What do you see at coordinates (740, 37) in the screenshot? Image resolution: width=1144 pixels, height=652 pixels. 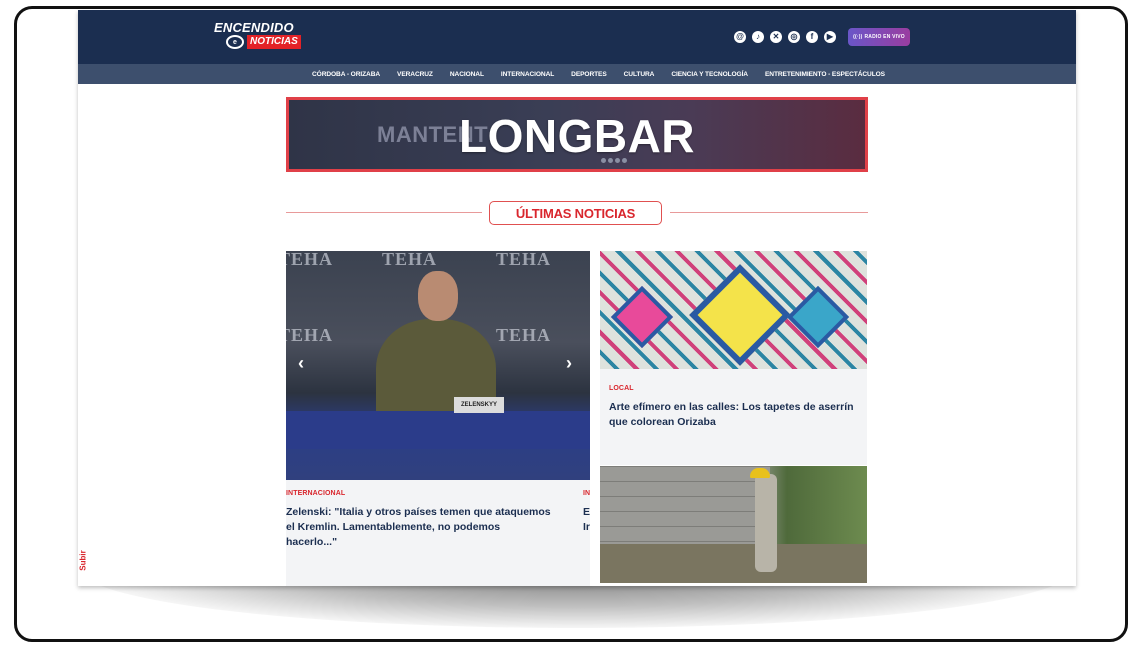 I see `threads-icon: @` at bounding box center [740, 37].